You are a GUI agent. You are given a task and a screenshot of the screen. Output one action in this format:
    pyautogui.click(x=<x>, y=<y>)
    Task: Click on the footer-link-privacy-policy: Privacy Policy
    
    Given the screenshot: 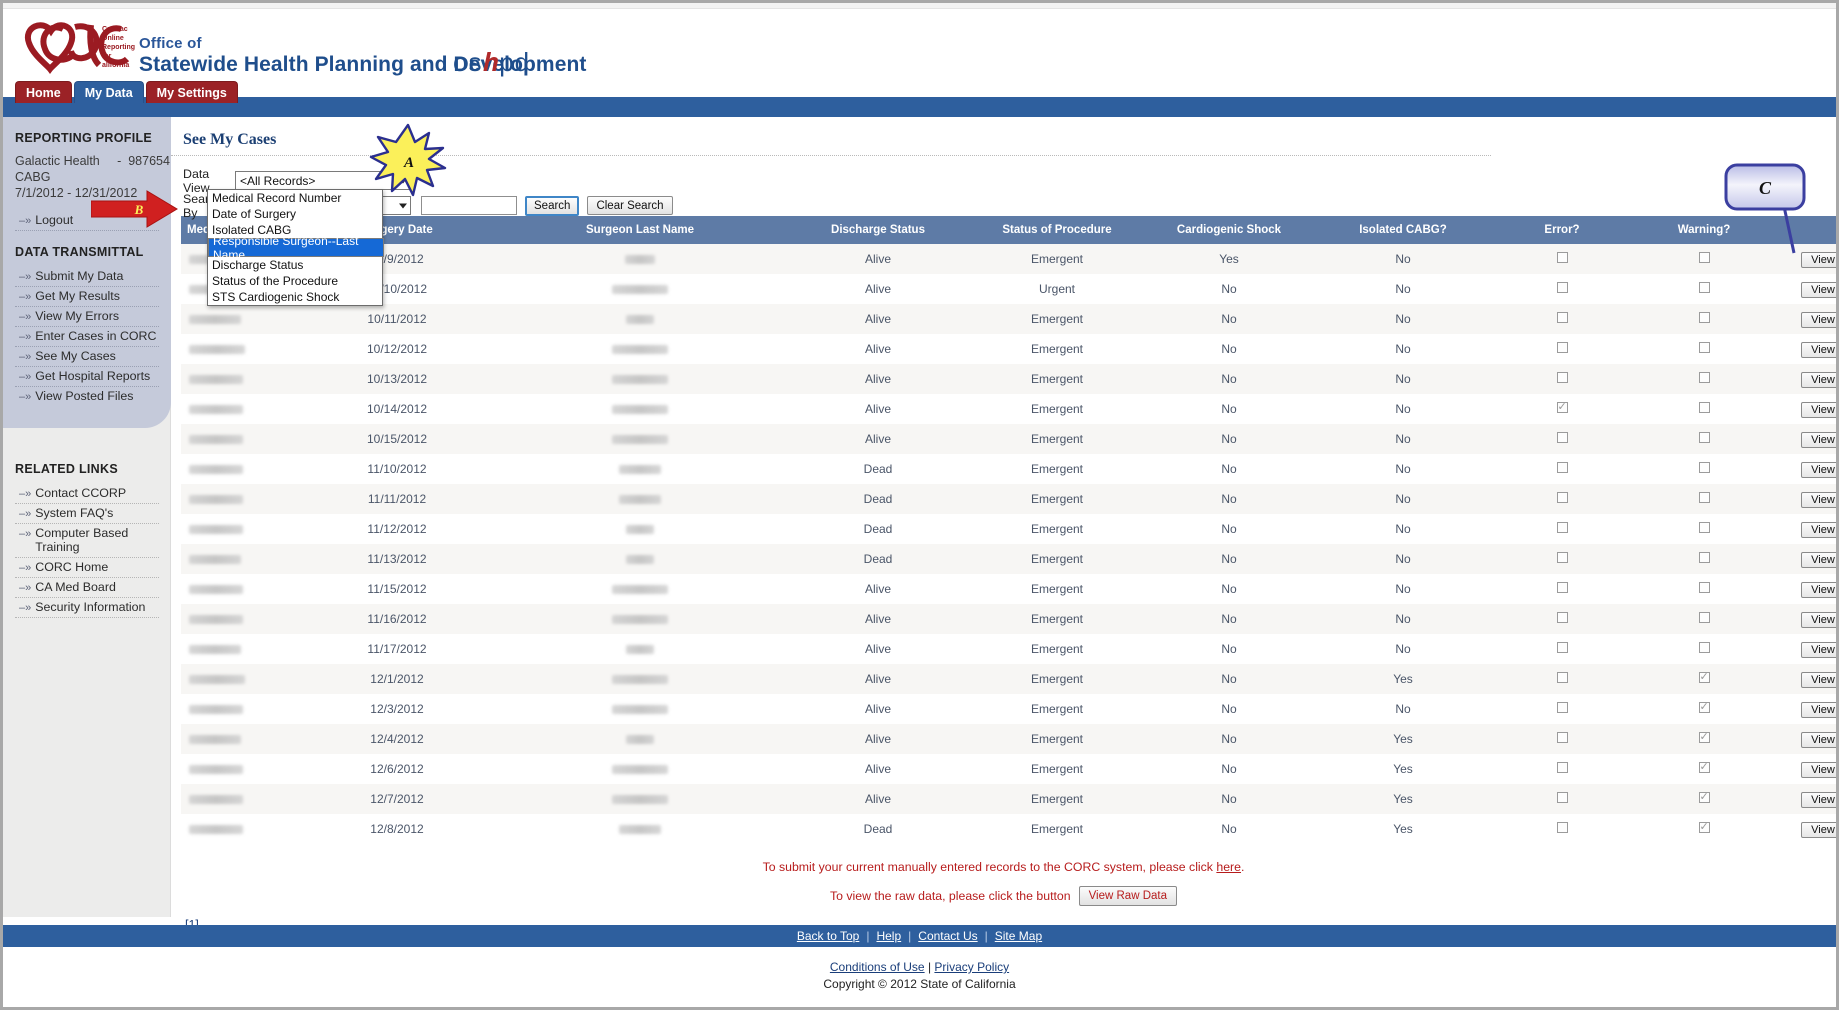 What is the action you would take?
    pyautogui.click(x=971, y=967)
    